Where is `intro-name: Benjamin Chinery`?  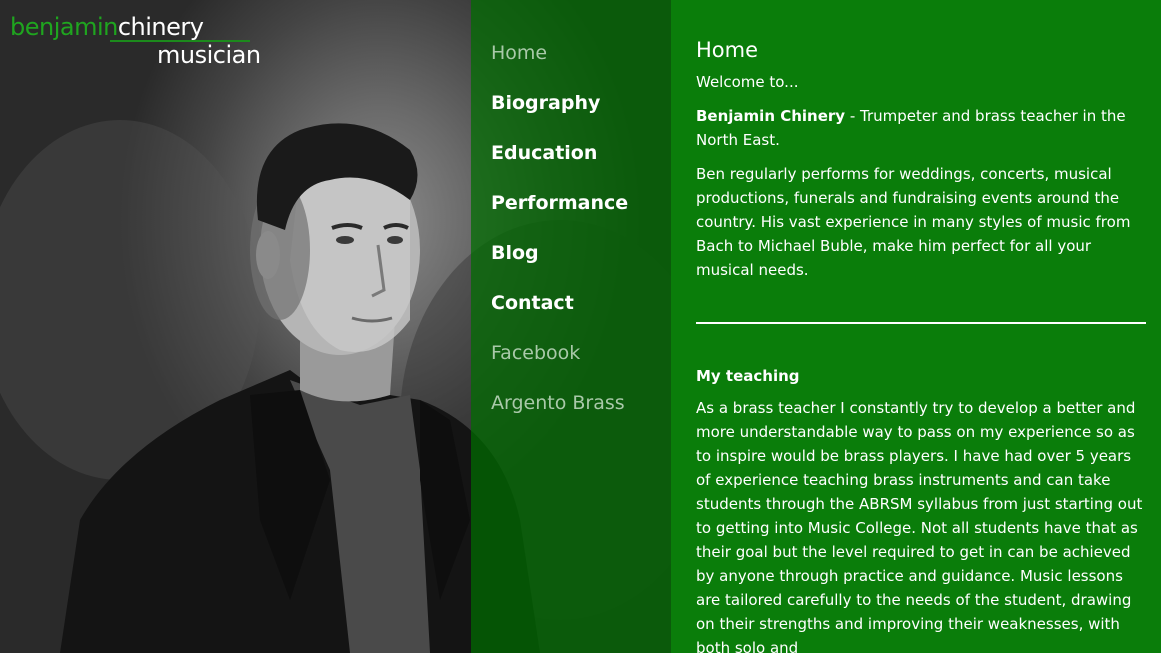 intro-name: Benjamin Chinery is located at coordinates (771, 116).